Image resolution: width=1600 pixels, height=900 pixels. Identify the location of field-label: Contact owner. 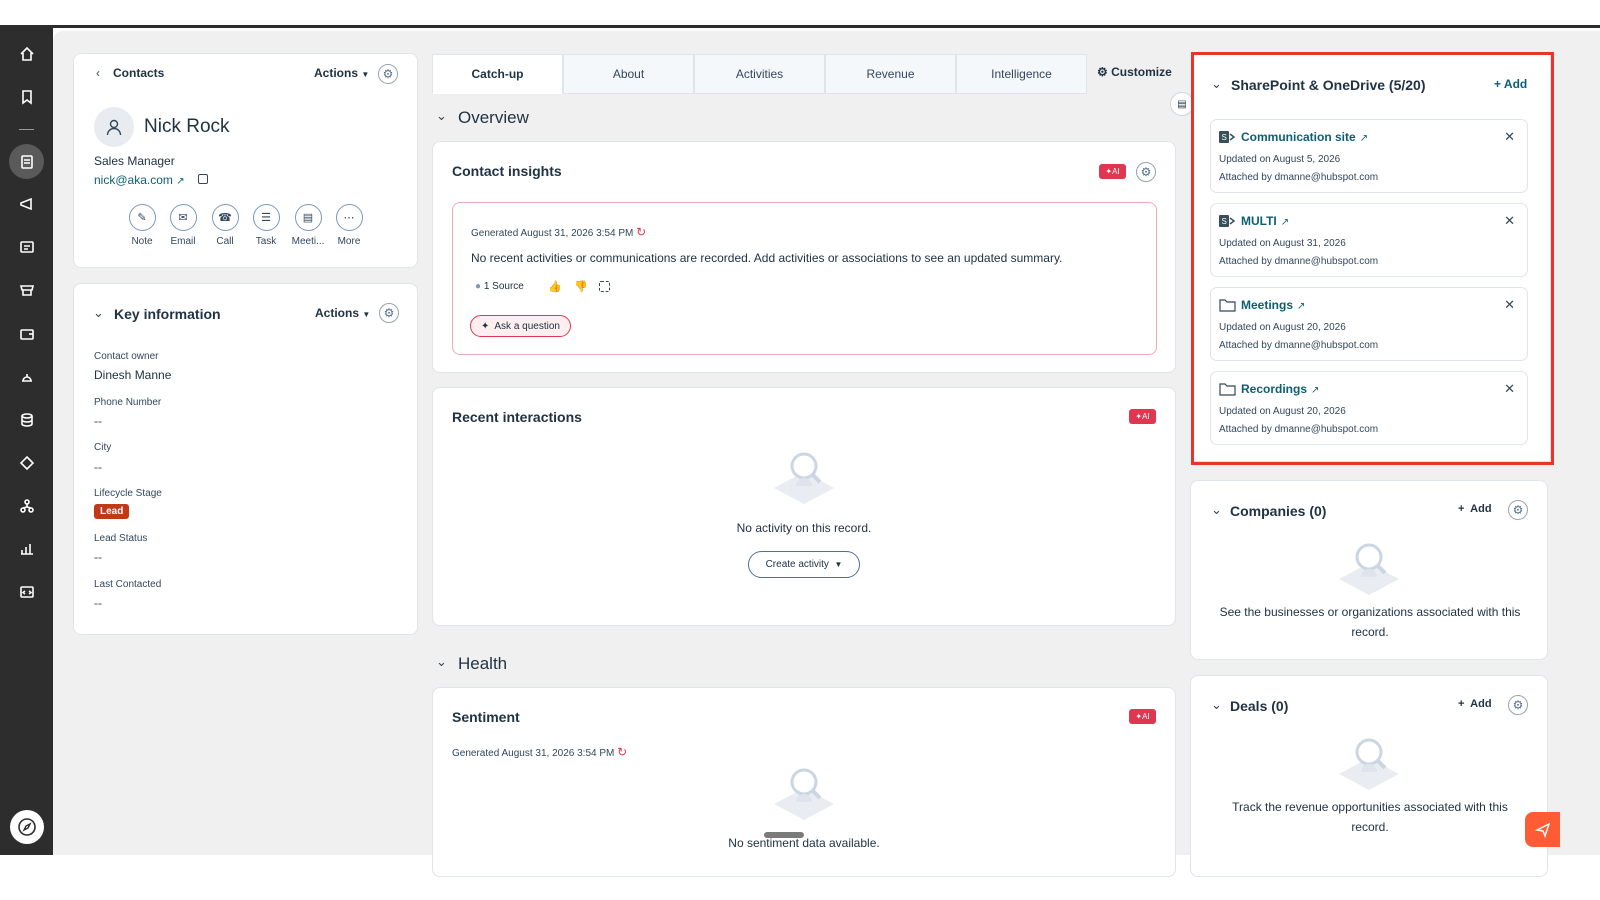
(126, 356).